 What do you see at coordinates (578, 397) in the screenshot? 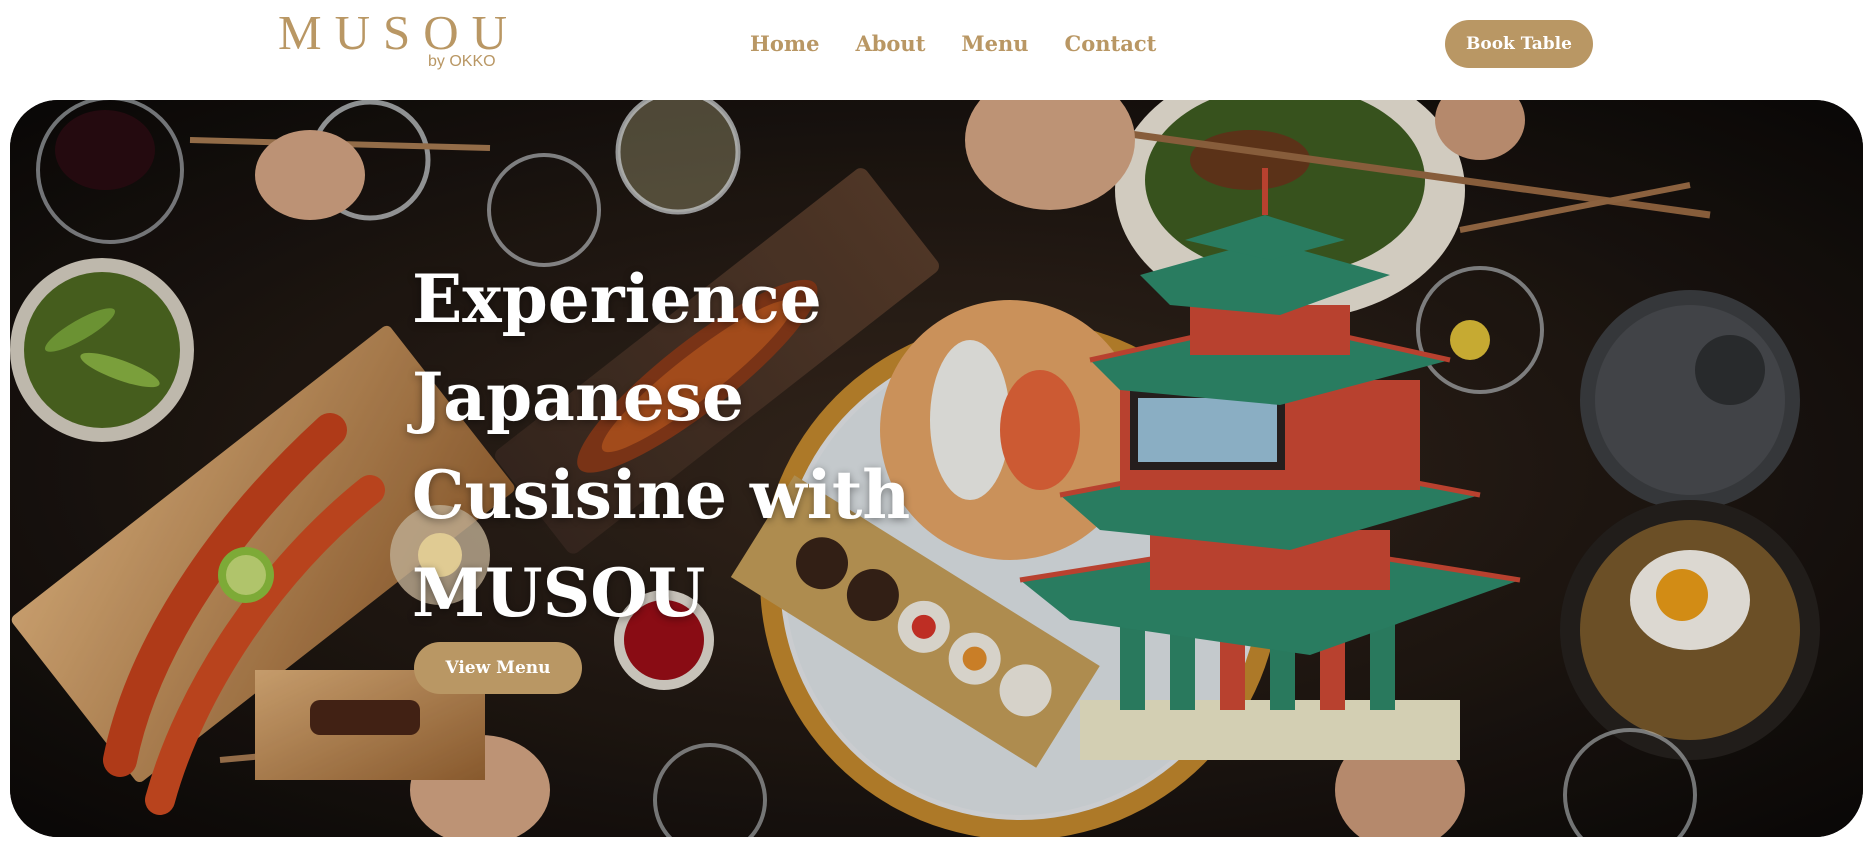
I see `hero-headline-line-2: Japanese` at bounding box center [578, 397].